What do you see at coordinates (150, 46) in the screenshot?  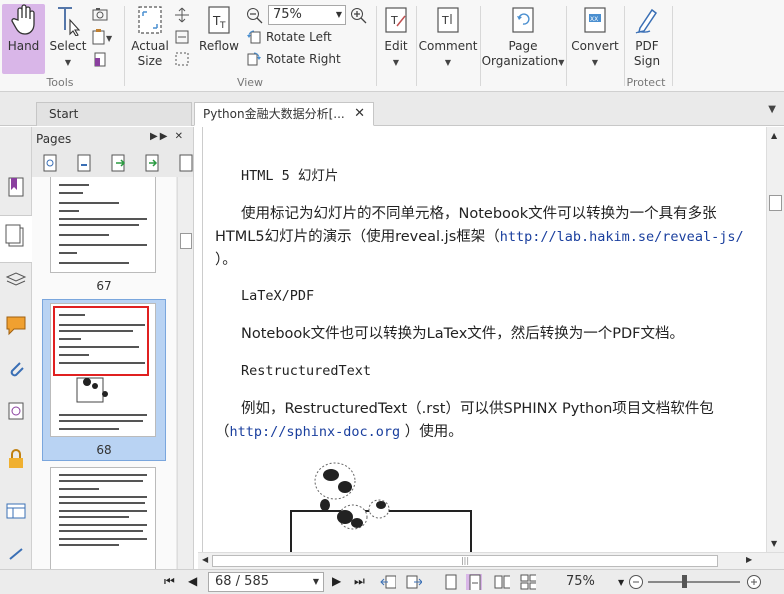 I see `actual-size-line1: Actual` at bounding box center [150, 46].